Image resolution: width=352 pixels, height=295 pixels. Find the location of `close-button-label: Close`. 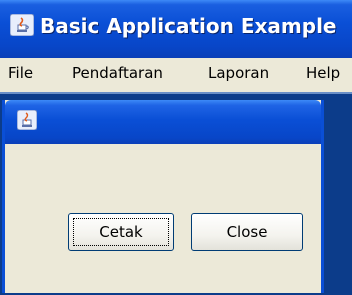

close-button-label: Close is located at coordinates (247, 232).